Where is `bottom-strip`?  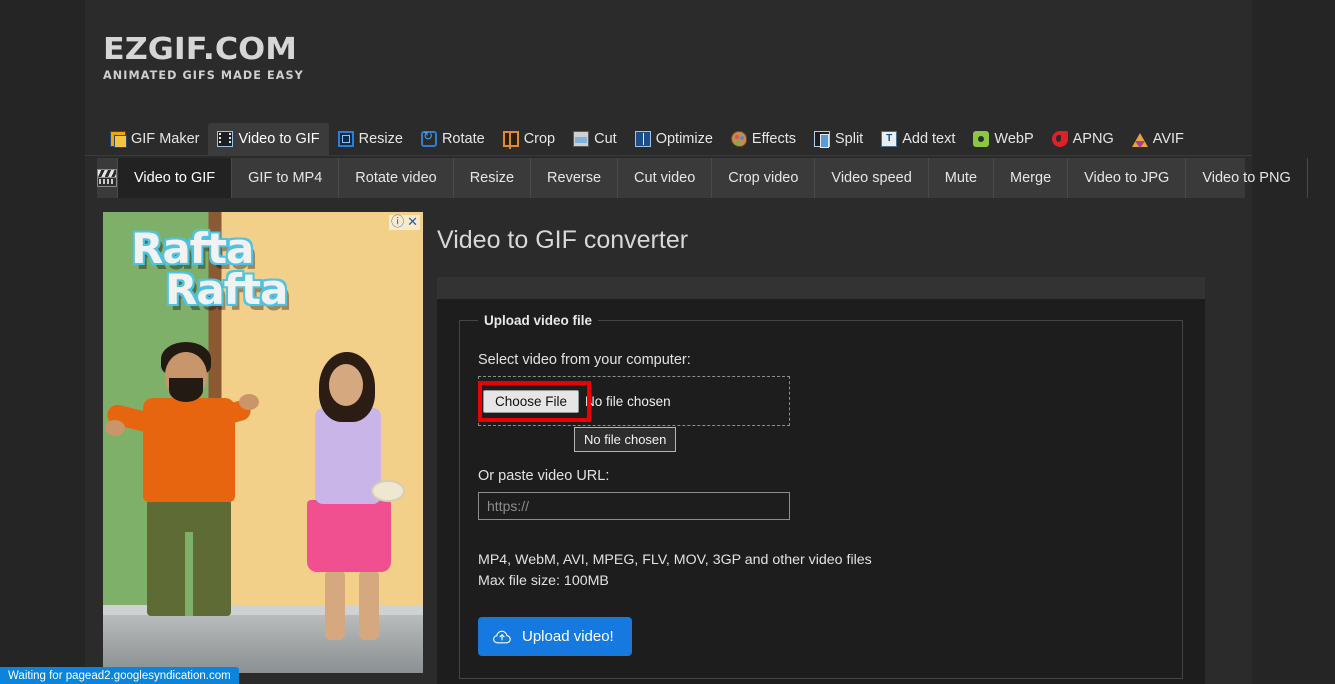
bottom-strip is located at coordinates (667, 682).